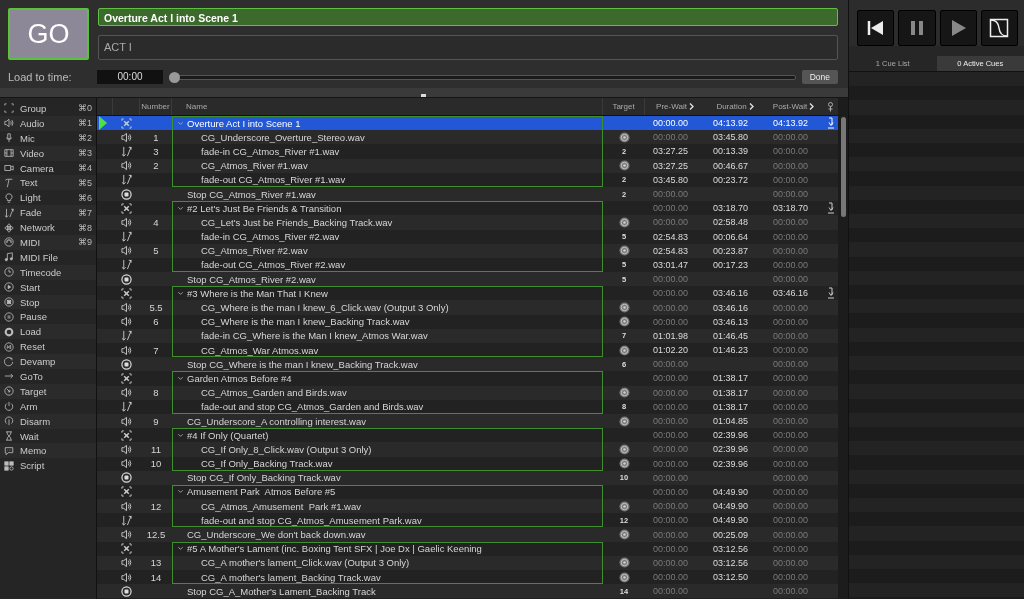 This screenshot has width=1024, height=599. What do you see at coordinates (126, 591) in the screenshot?
I see `stop-icon` at bounding box center [126, 591].